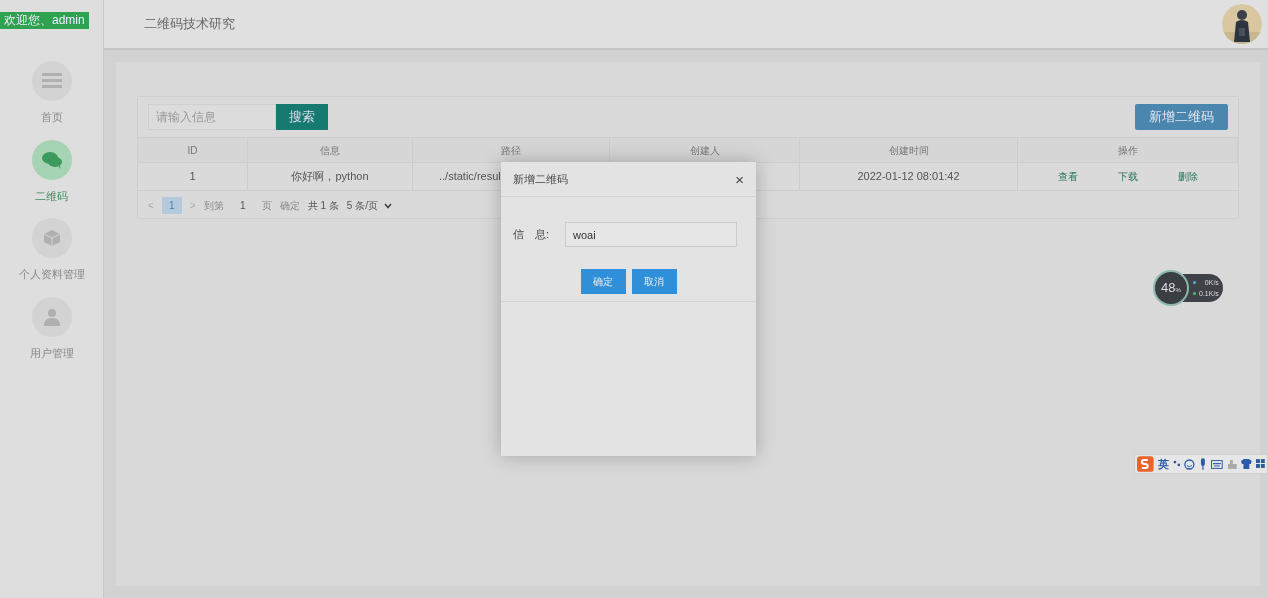  I want to click on field-label: 信 息:, so click(532, 235).